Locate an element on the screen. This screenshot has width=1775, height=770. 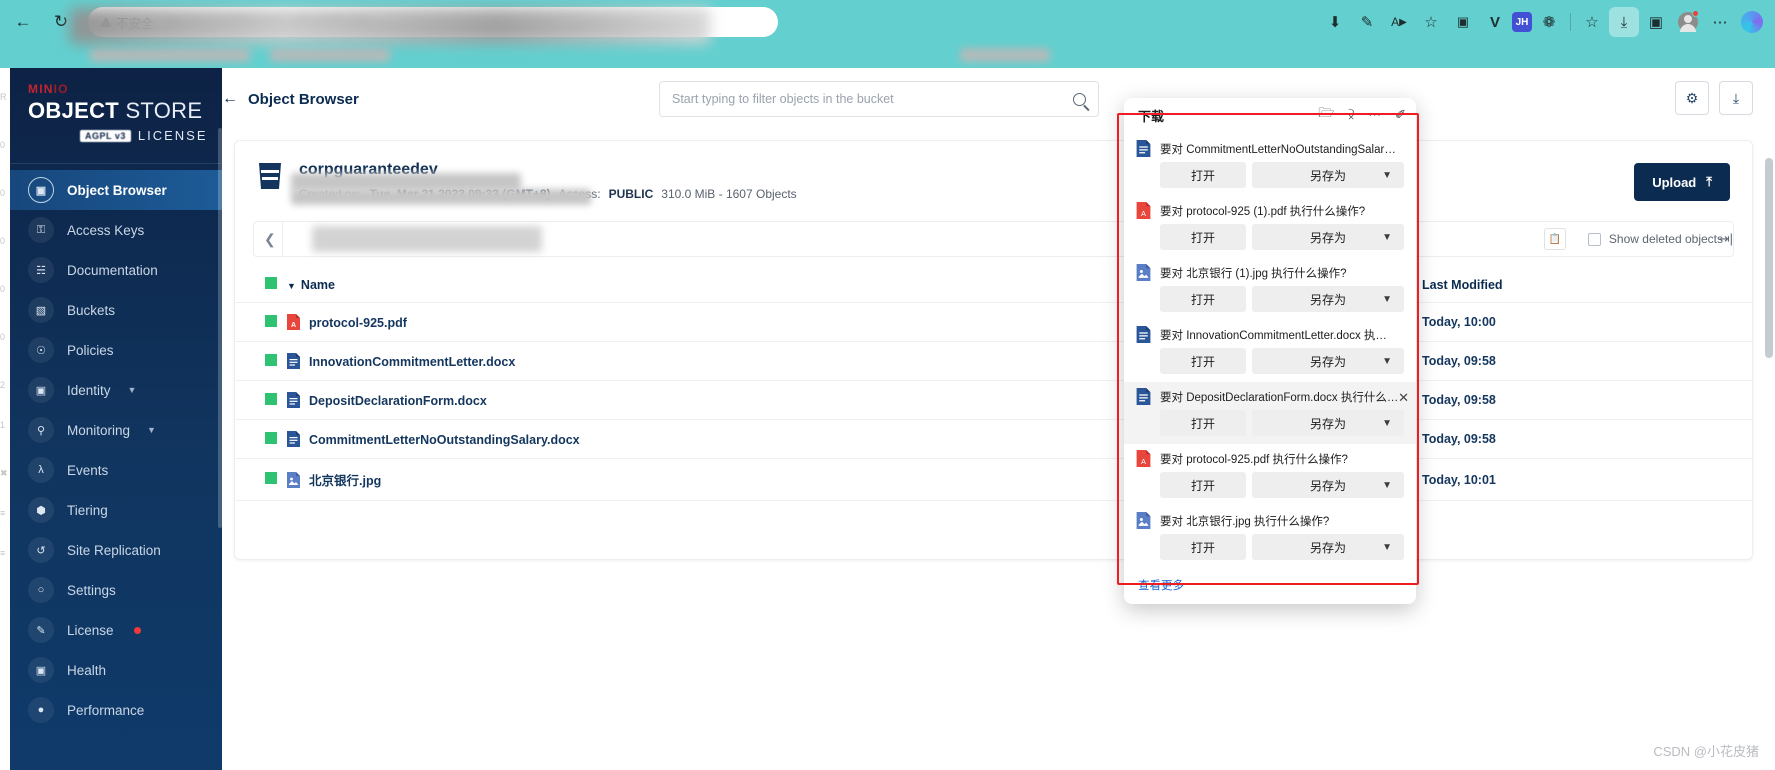
sidebar-item-access-keys: ⚿ Access Keys is located at coordinates (116, 230).